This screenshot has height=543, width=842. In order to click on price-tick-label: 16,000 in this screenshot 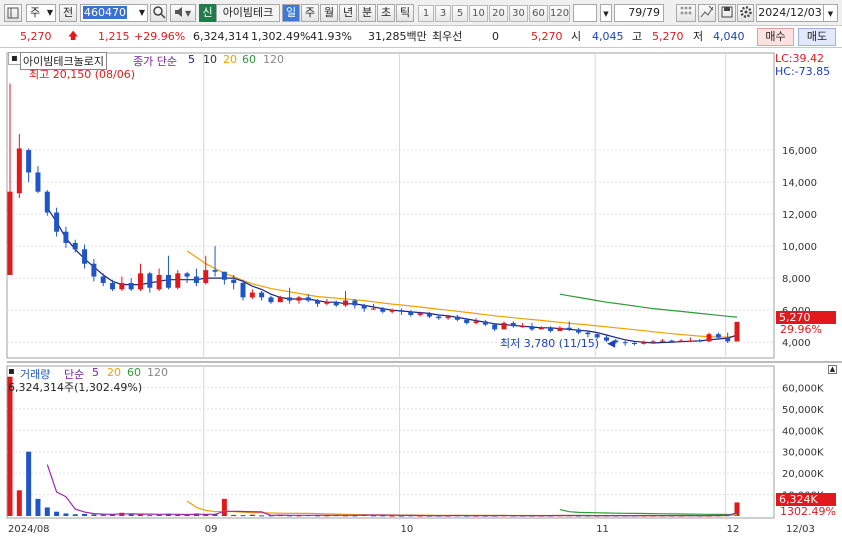, I will do `click(799, 151)`.